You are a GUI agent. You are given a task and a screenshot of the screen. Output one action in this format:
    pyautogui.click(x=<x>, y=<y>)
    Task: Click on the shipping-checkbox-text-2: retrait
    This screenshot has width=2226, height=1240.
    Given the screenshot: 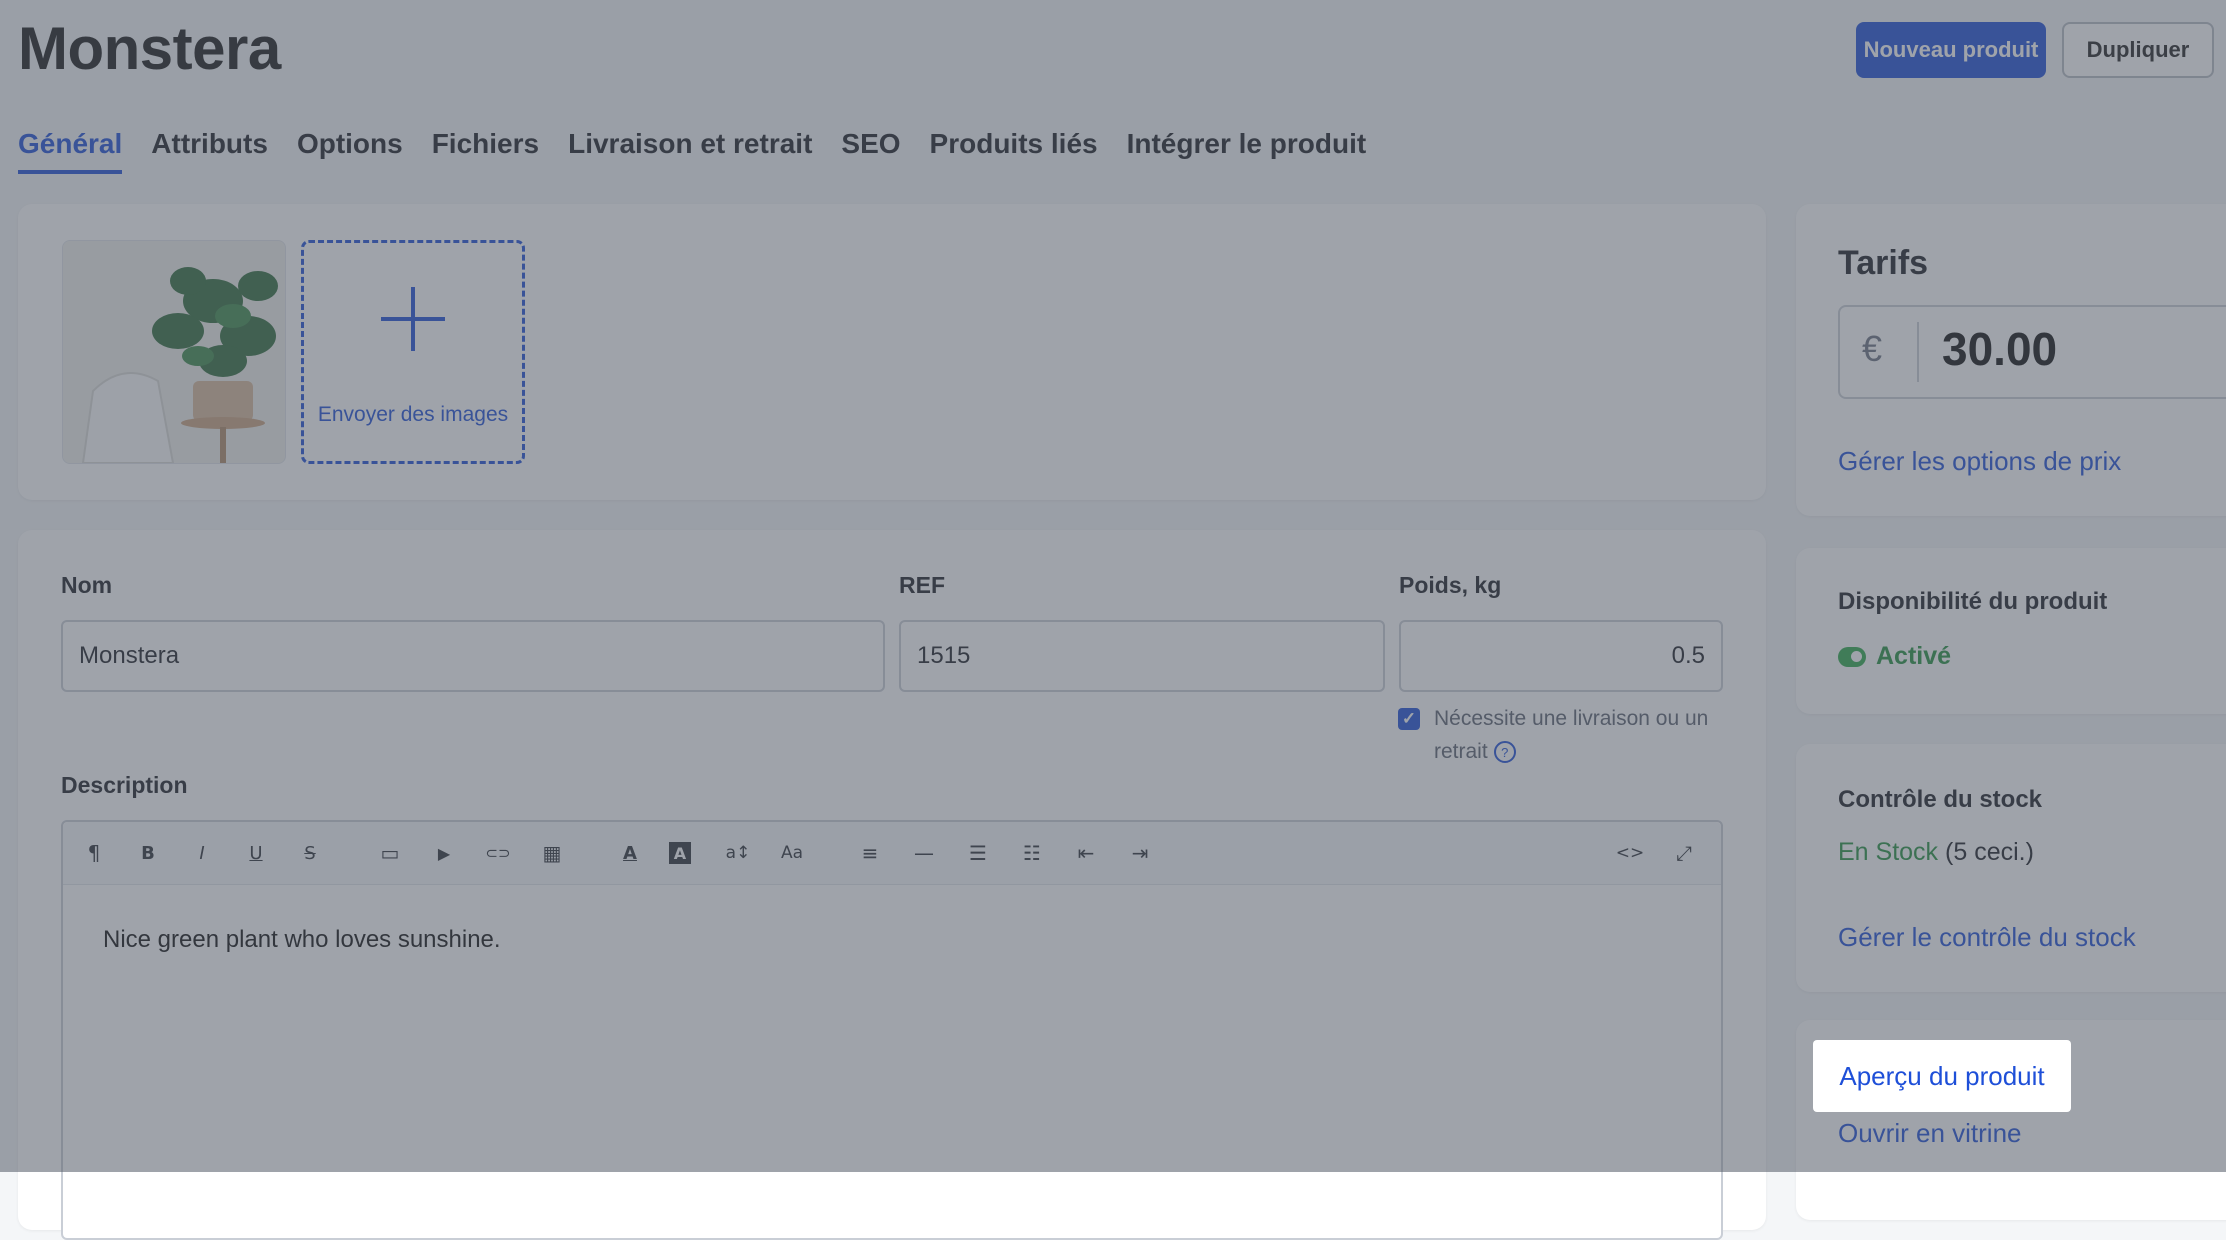 What is the action you would take?
    pyautogui.click(x=1461, y=751)
    